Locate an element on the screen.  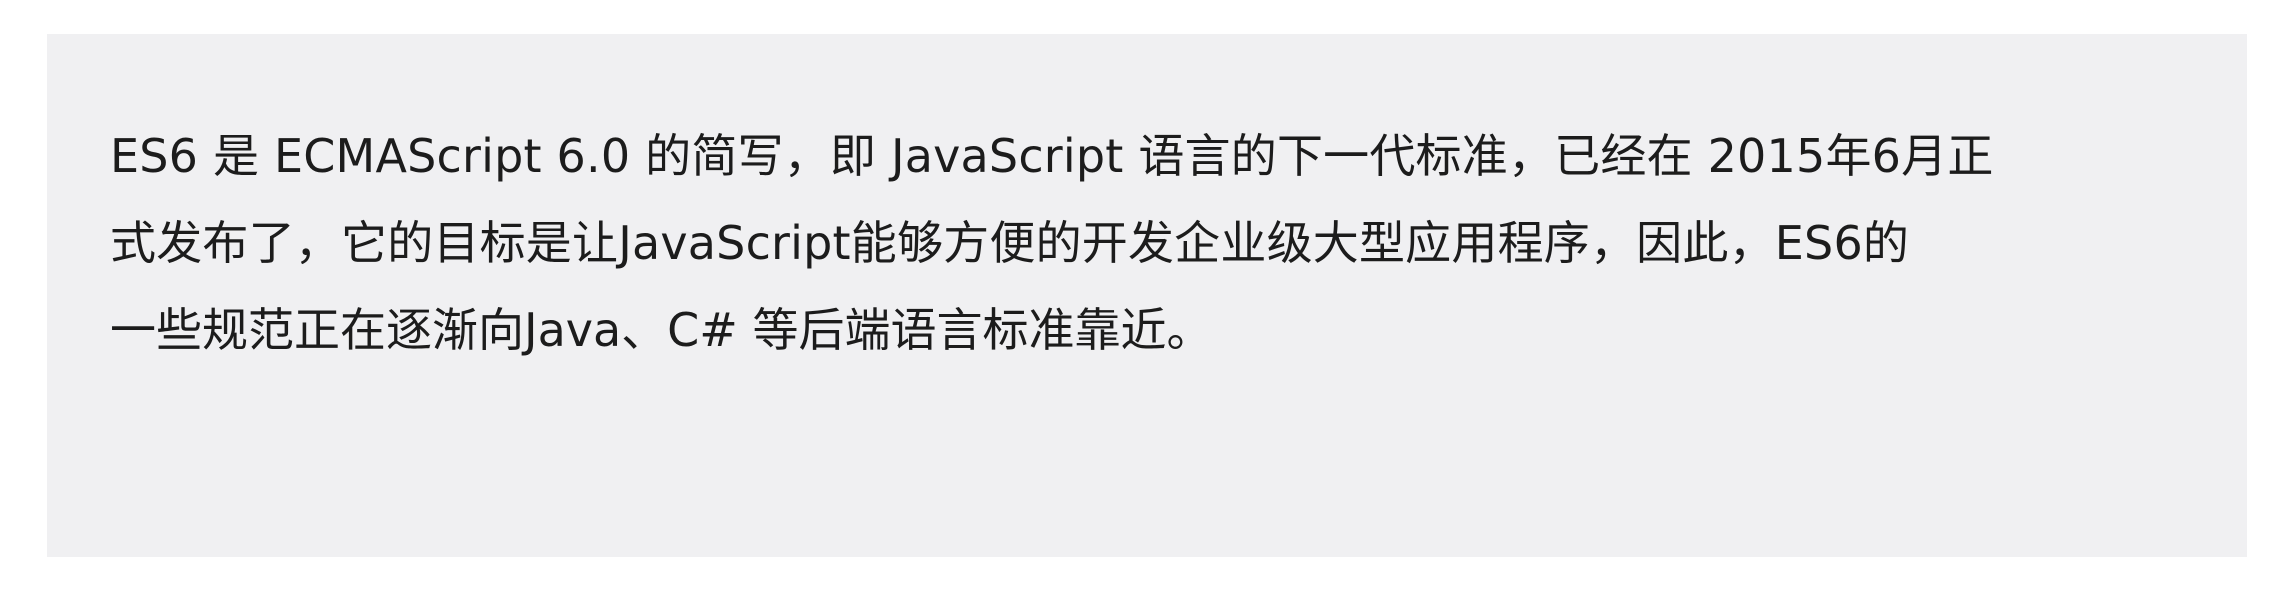
paragraph-line-3: 一些规范正在逐渐向Java、C# 等后端语言标准靠近。 is located at coordinates (661, 330).